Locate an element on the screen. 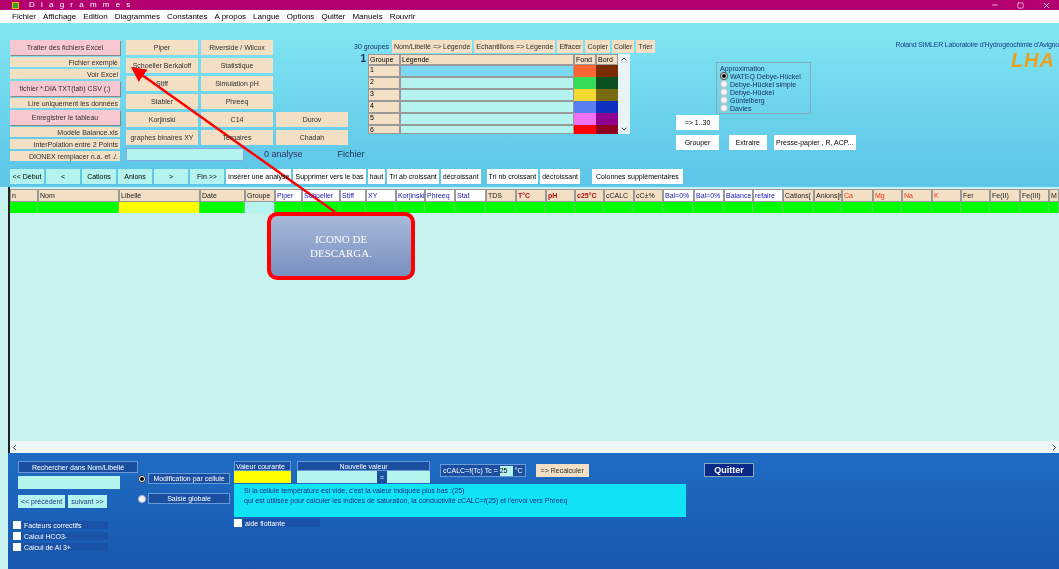 The height and width of the screenshot is (569, 1059). search-field is located at coordinates (69, 482).